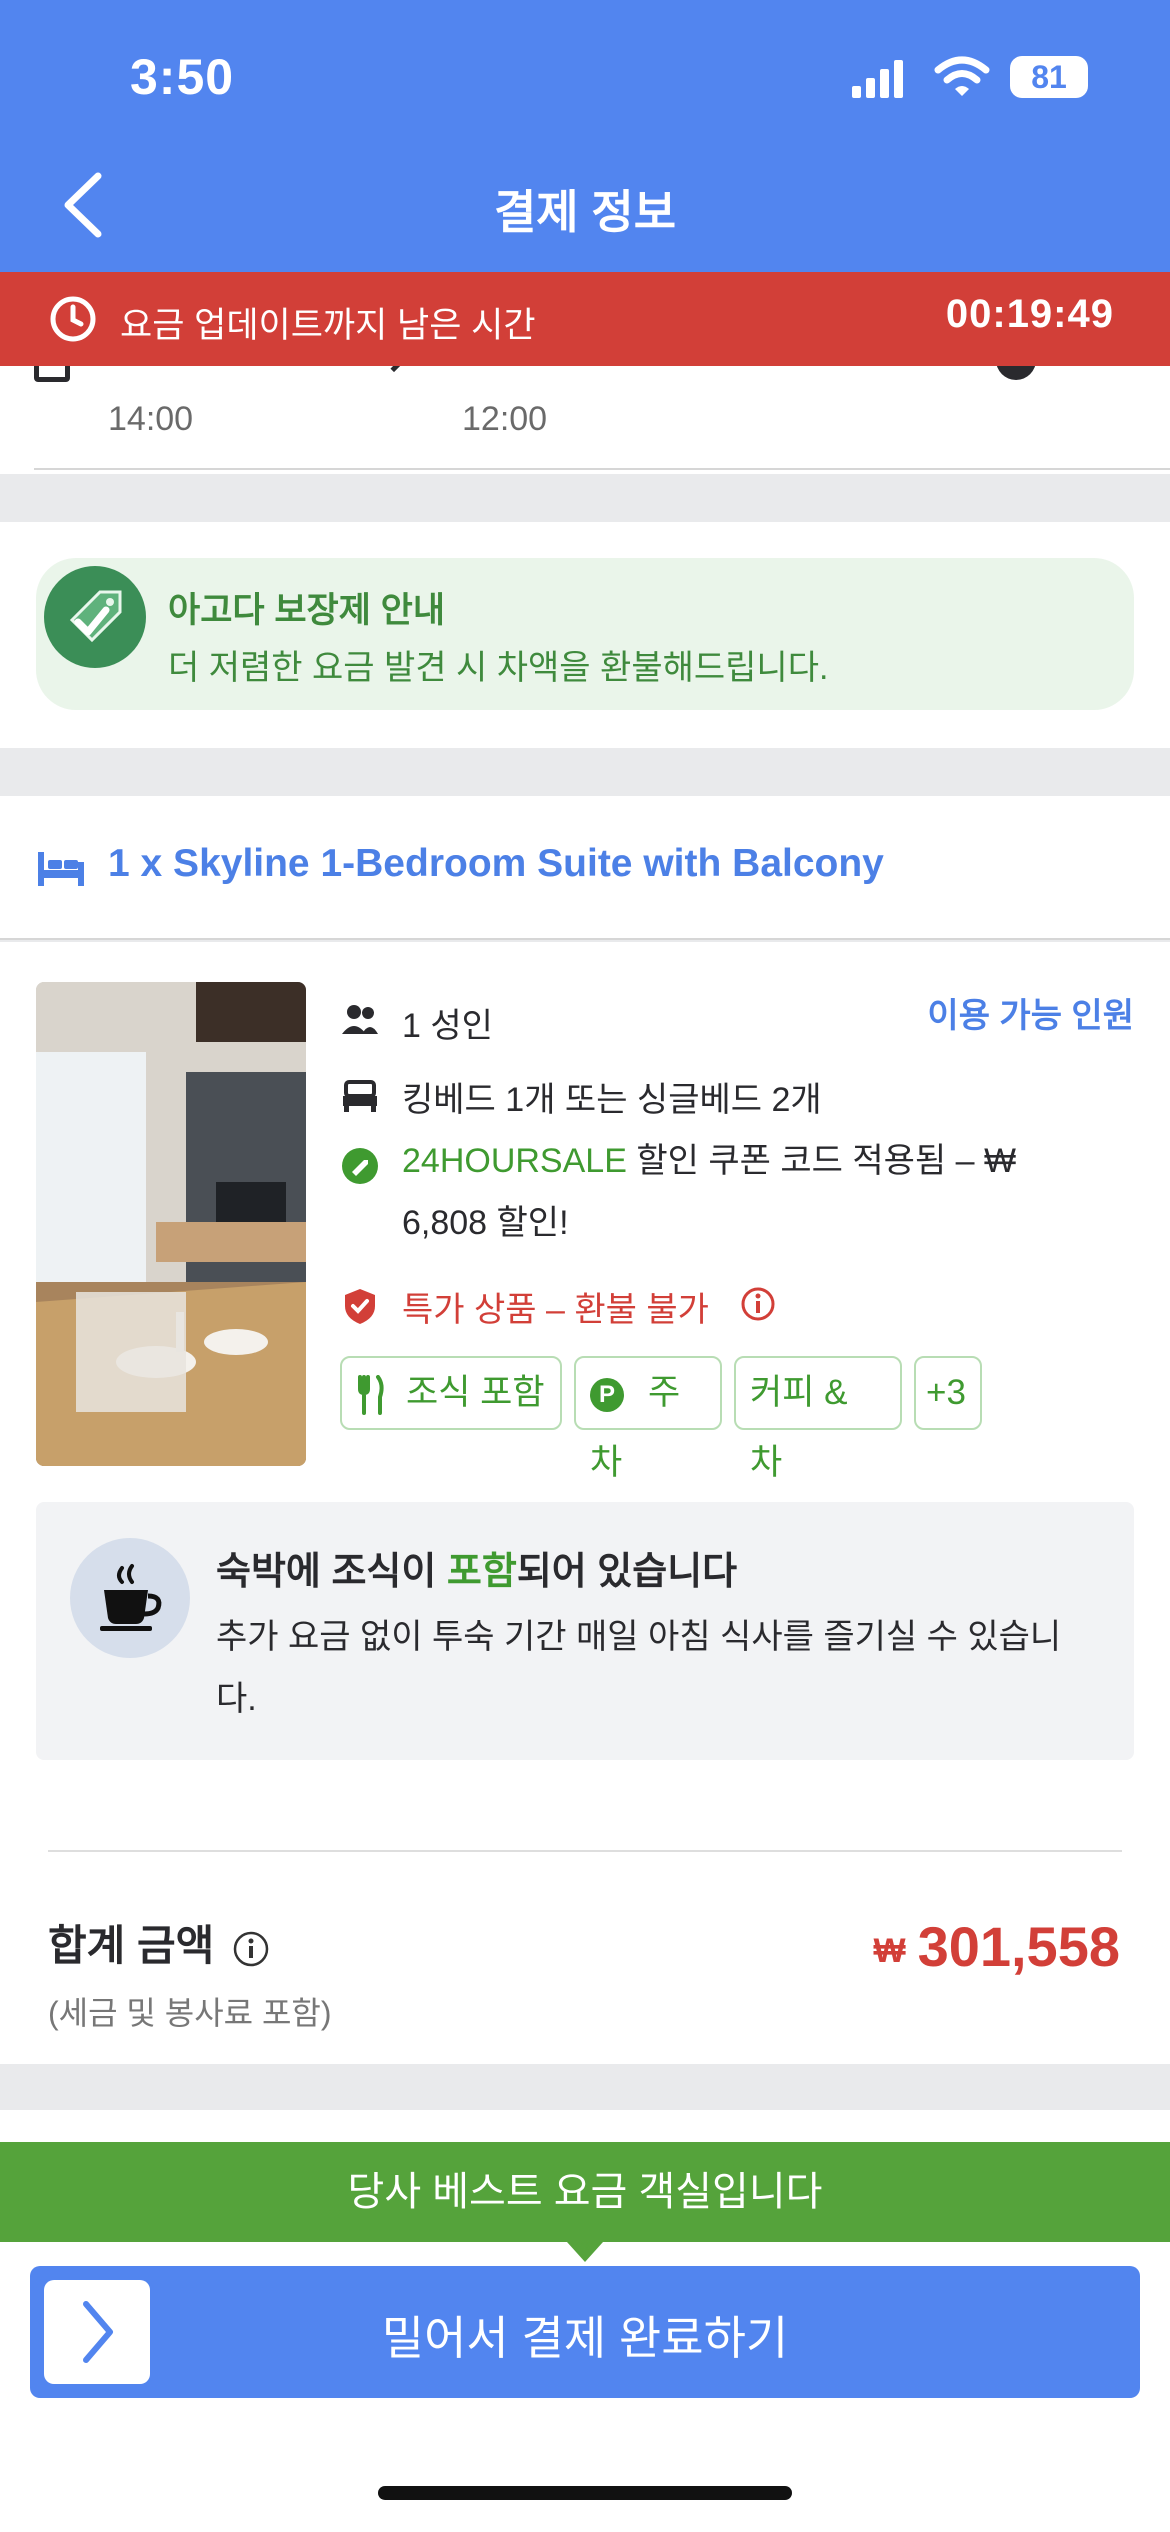 The width and height of the screenshot is (1170, 2532). Describe the element at coordinates (584, 376) in the screenshot. I see `scrolled-date-row` at that location.